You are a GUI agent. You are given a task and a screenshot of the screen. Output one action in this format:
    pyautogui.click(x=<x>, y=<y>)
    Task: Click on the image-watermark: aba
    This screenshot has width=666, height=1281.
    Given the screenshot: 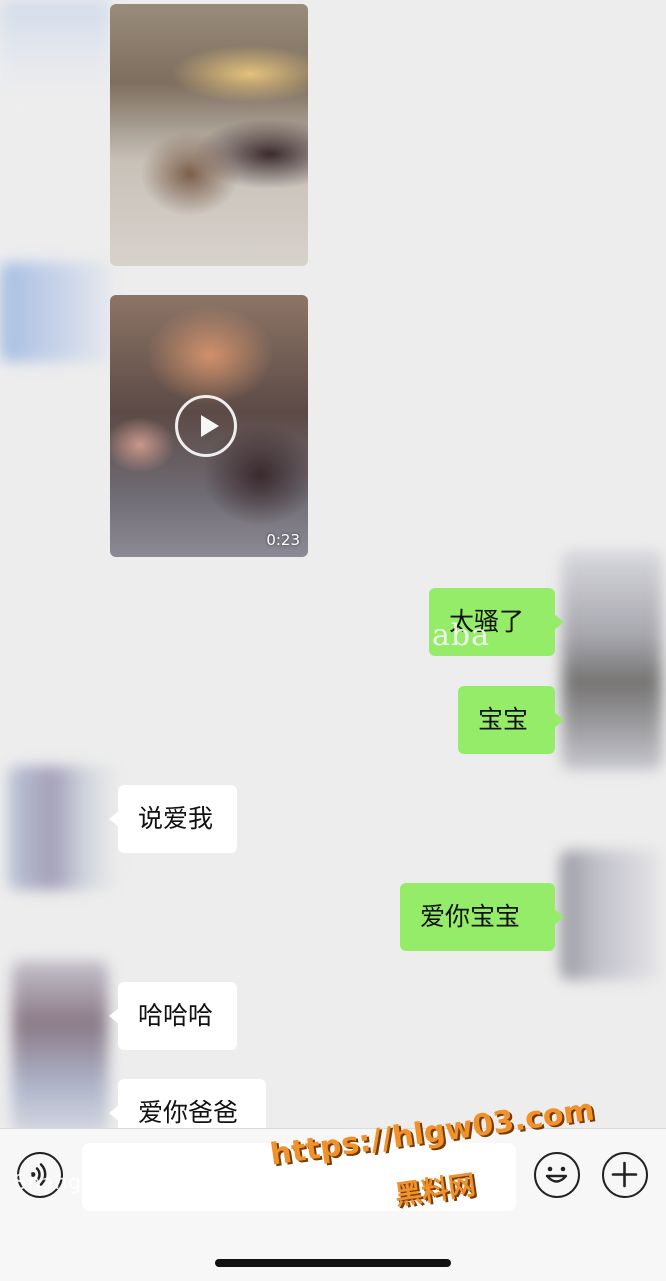 What is the action you would take?
    pyautogui.click(x=461, y=635)
    